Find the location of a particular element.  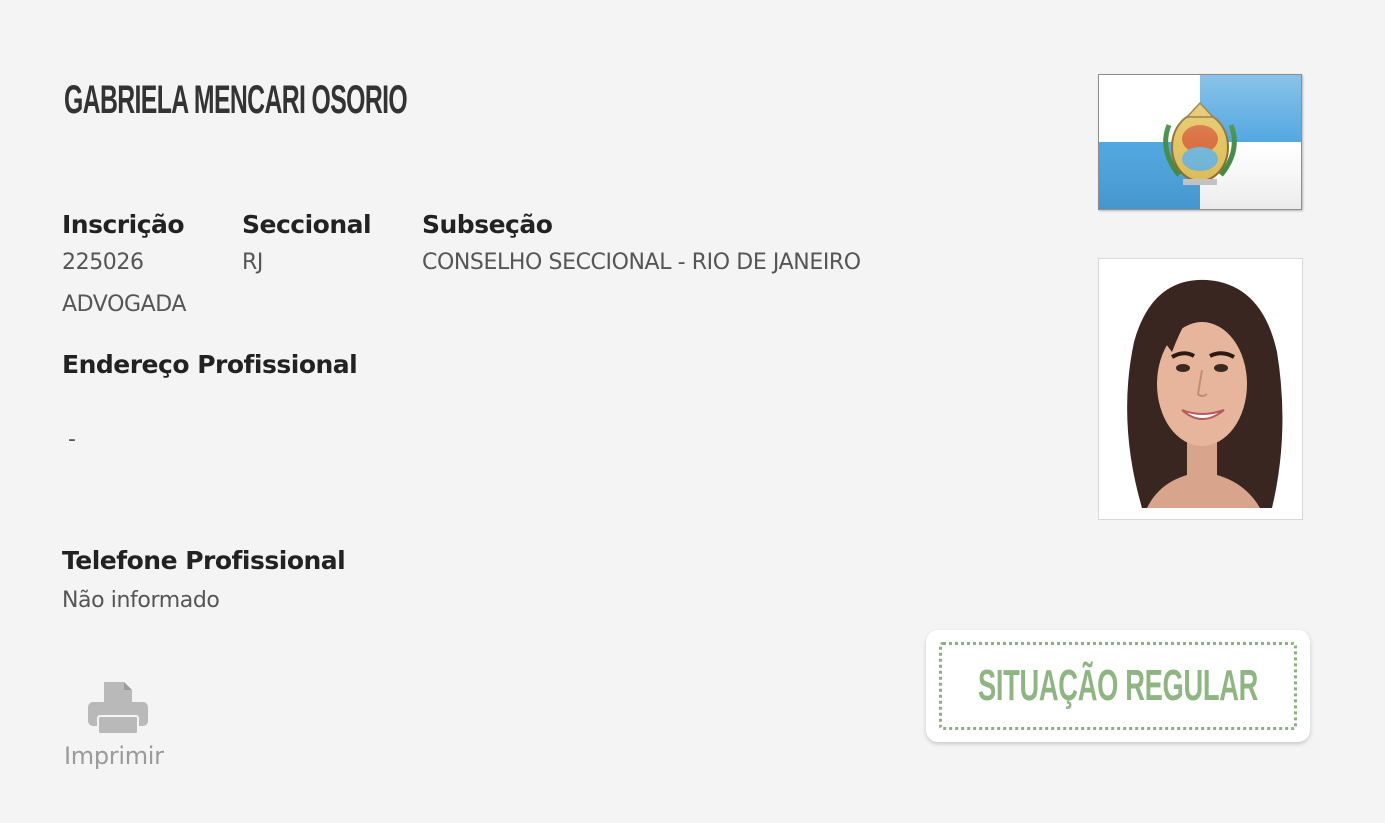

status-text: SITUAÇÃO REGULAR is located at coordinates (1118, 685).